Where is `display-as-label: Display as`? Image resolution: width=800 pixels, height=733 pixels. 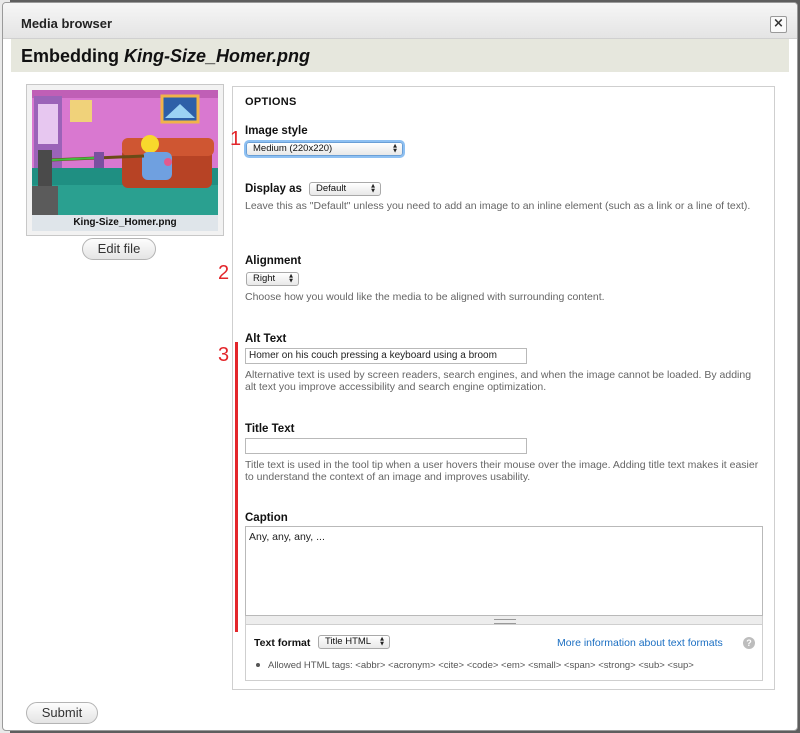
display-as-label: Display as is located at coordinates (273, 189).